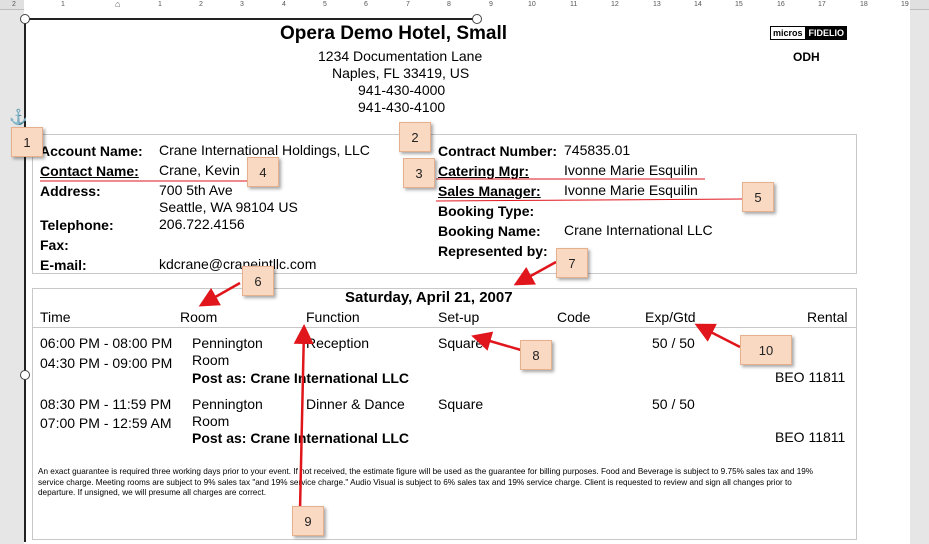  Describe the element at coordinates (106, 404) in the screenshot. I see `event2-time1: 08:30 PM - 11:59 PM` at that location.